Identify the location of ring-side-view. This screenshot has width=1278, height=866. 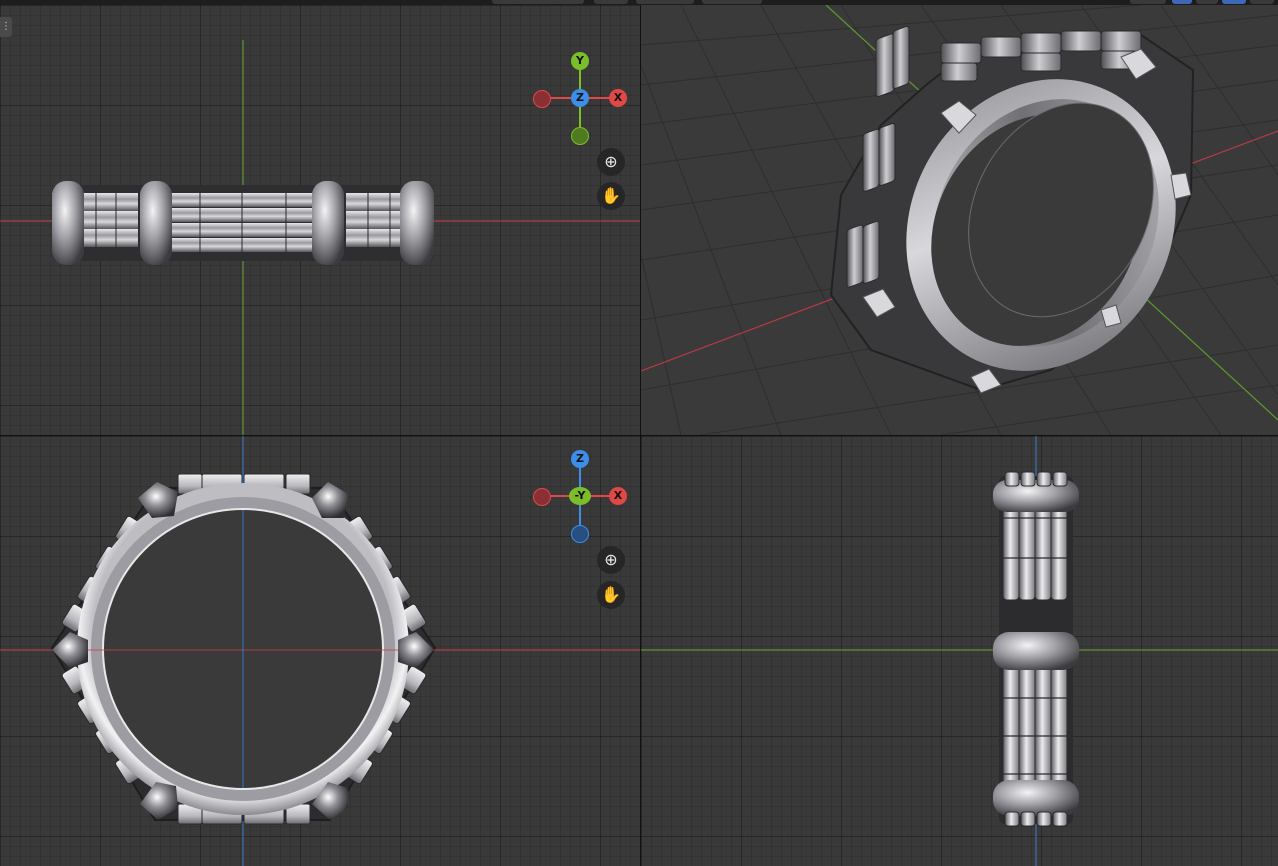
(1036, 649).